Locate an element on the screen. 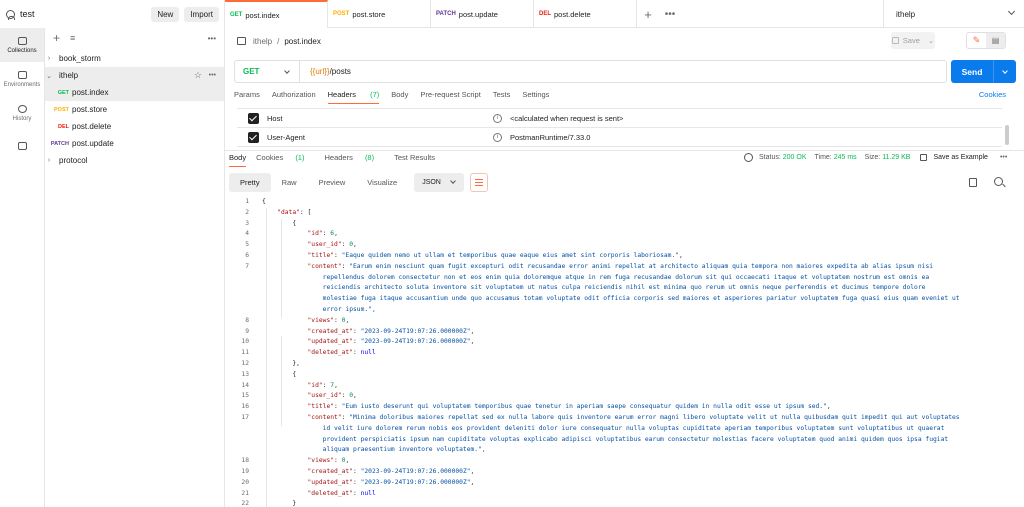 The image size is (1024, 507). view-mode-toggle: ✎ ▤ is located at coordinates (986, 40).